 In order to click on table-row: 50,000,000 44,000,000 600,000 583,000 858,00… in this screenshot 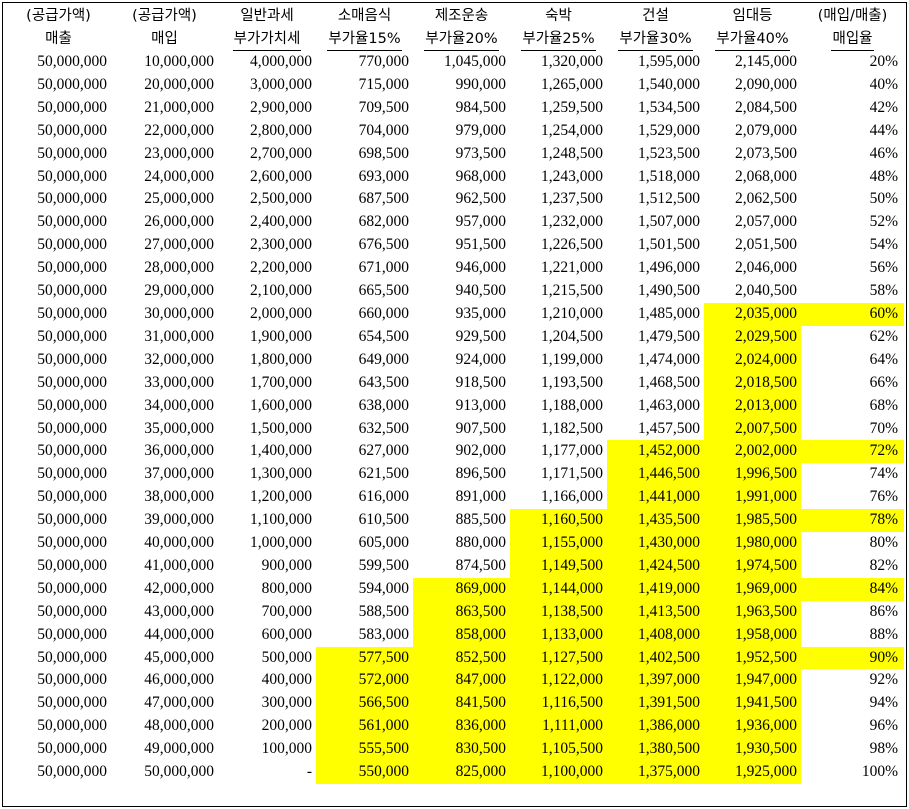, I will do `click(455, 635)`.